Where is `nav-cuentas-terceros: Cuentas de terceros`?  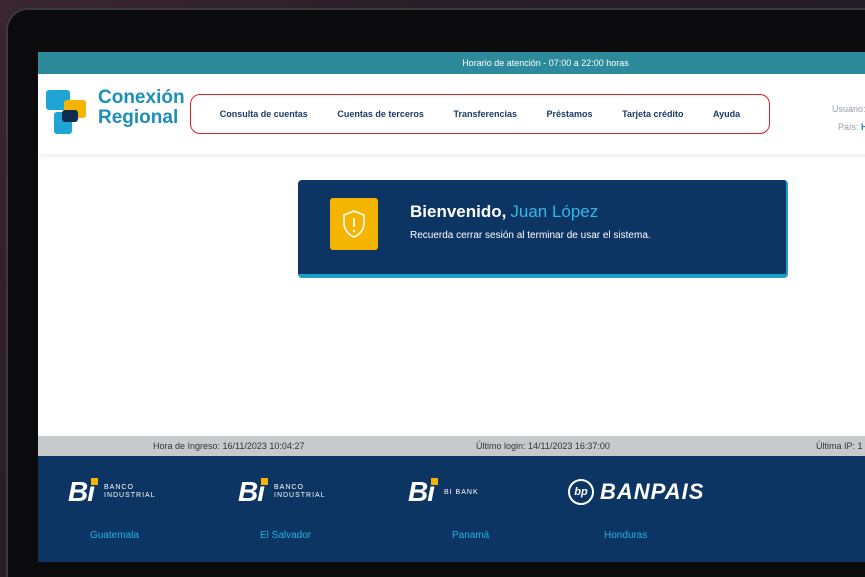
nav-cuentas-terceros: Cuentas de terceros is located at coordinates (380, 114).